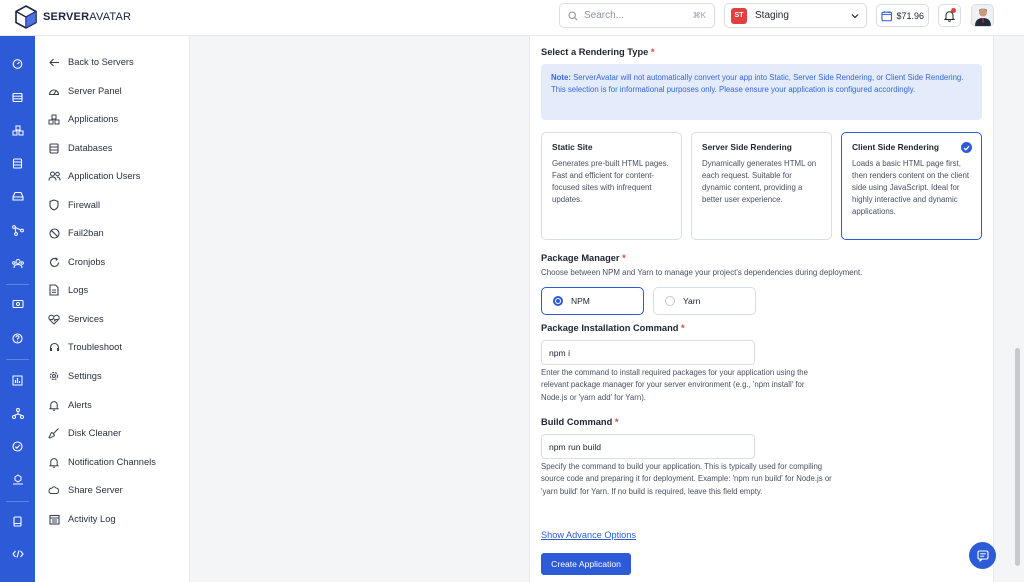  I want to click on user-avatar, so click(982, 15).